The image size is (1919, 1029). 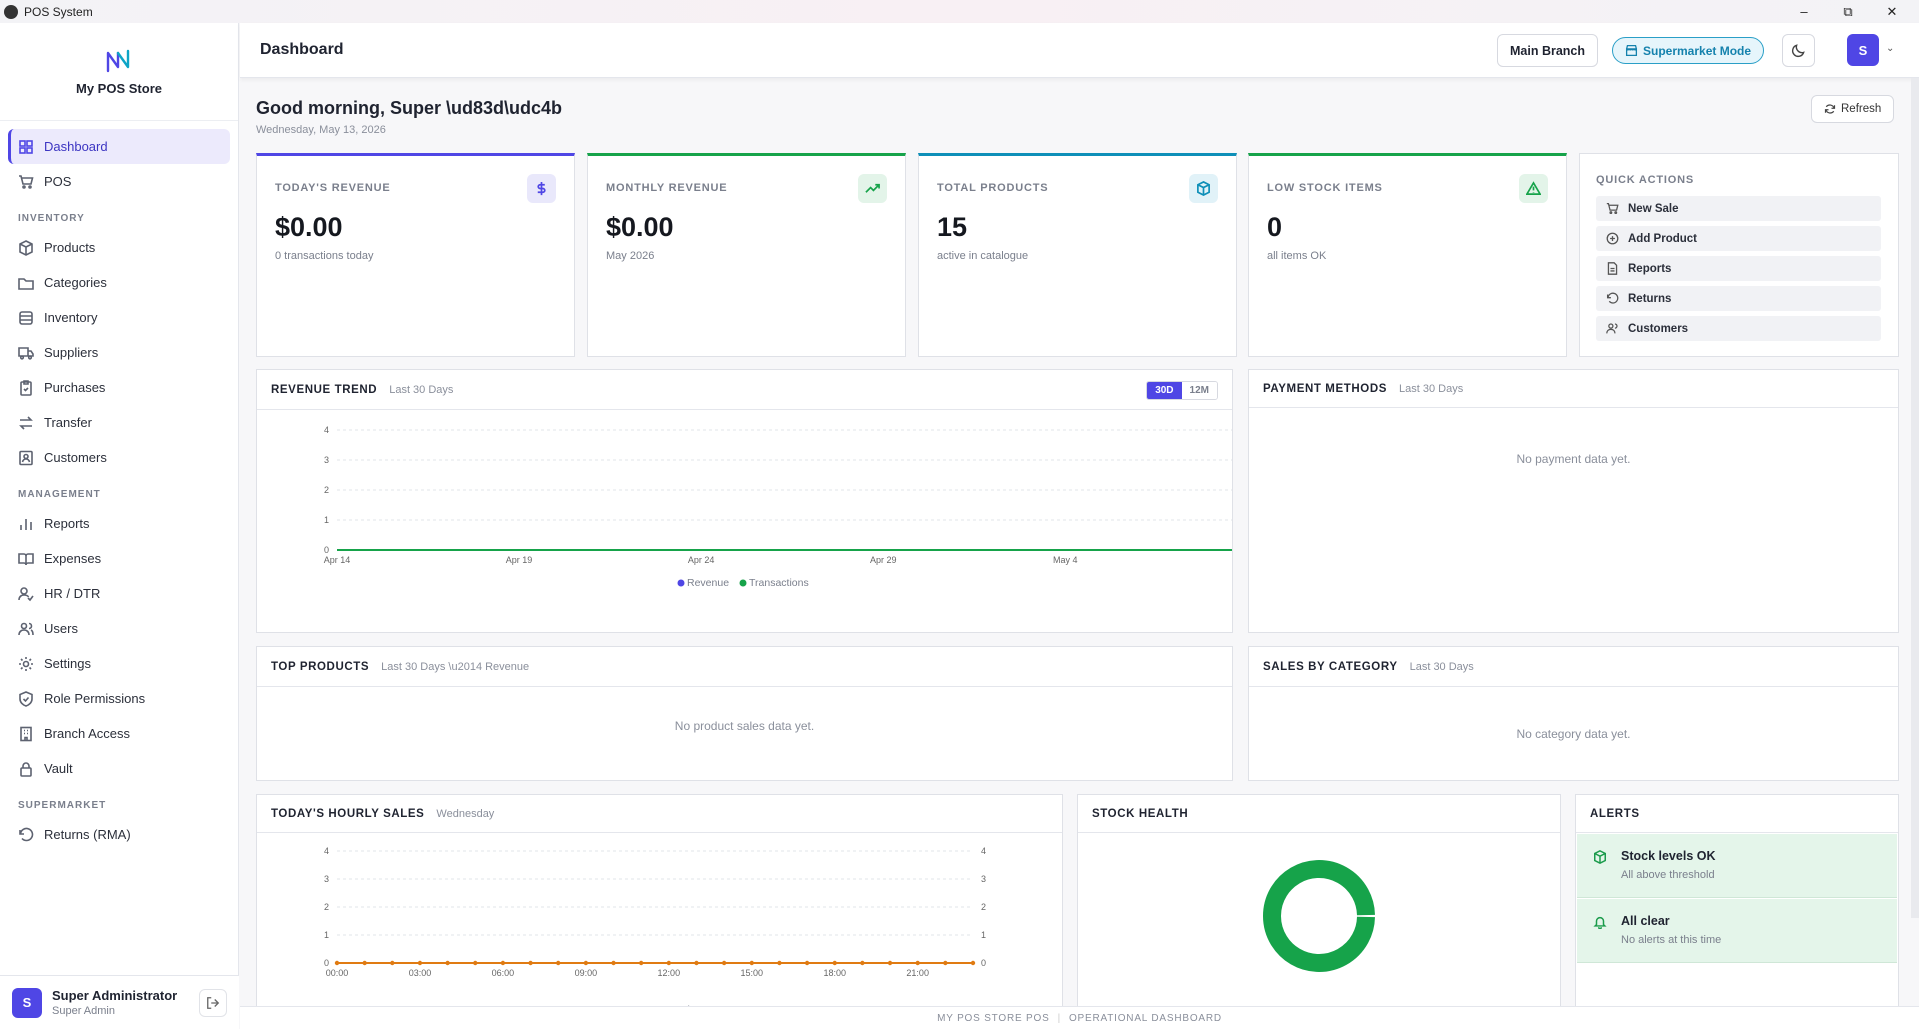 I want to click on minimize-button: –, so click(x=1804, y=11).